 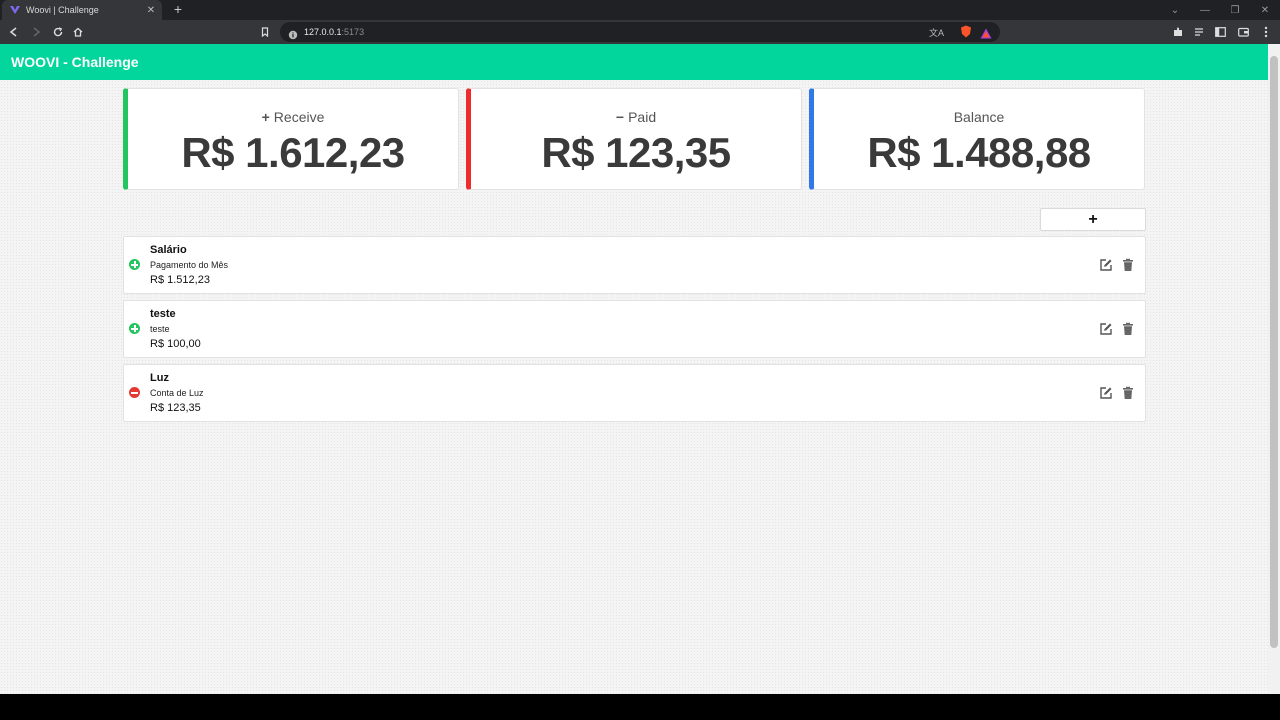 What do you see at coordinates (58, 32) in the screenshot?
I see `reload-icon` at bounding box center [58, 32].